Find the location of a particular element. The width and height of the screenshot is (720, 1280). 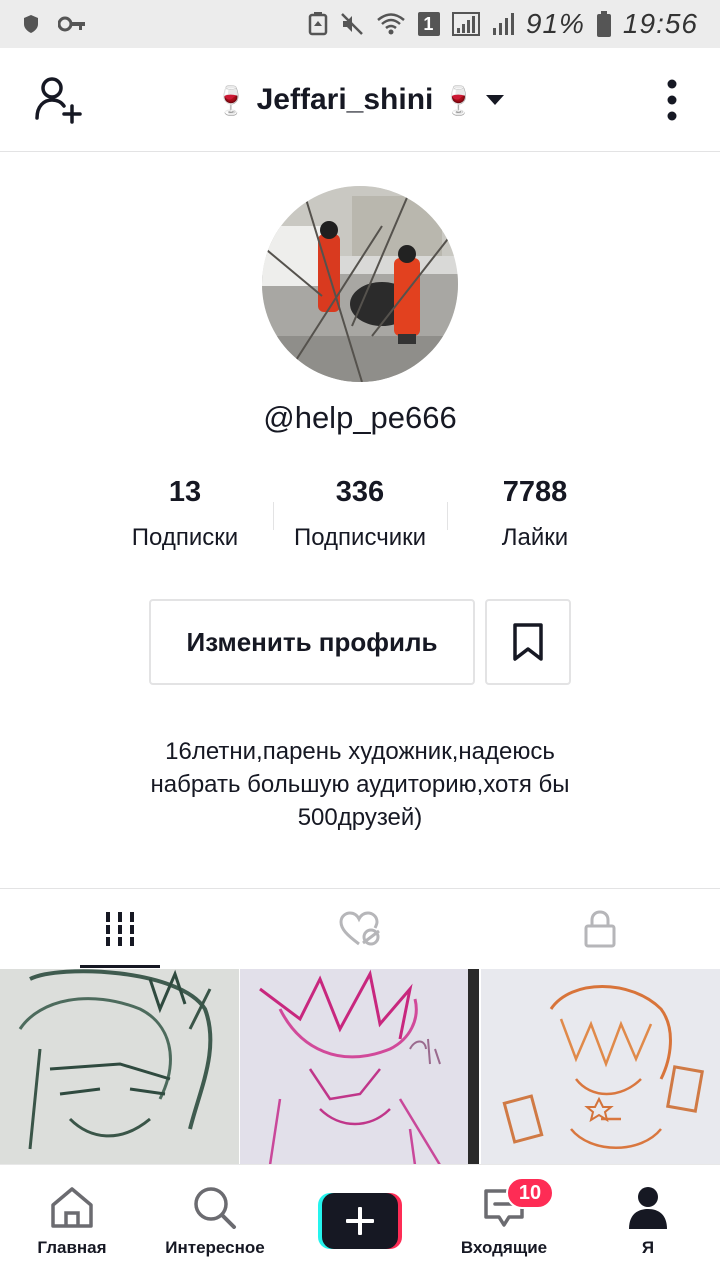

create-video-button is located at coordinates (360, 1221).